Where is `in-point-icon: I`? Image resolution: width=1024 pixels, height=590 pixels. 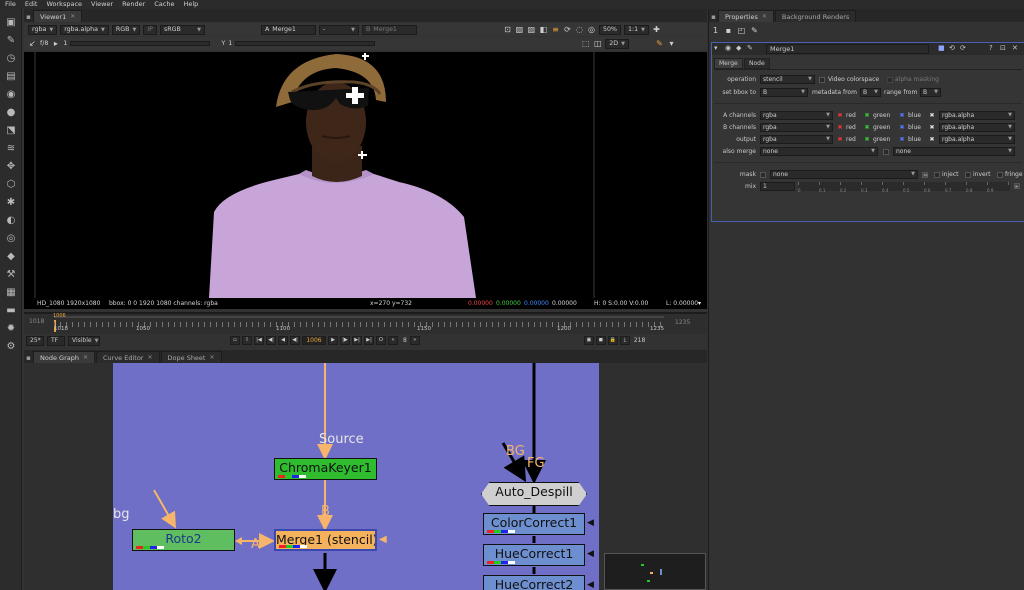
in-point-icon: I is located at coordinates (247, 340).